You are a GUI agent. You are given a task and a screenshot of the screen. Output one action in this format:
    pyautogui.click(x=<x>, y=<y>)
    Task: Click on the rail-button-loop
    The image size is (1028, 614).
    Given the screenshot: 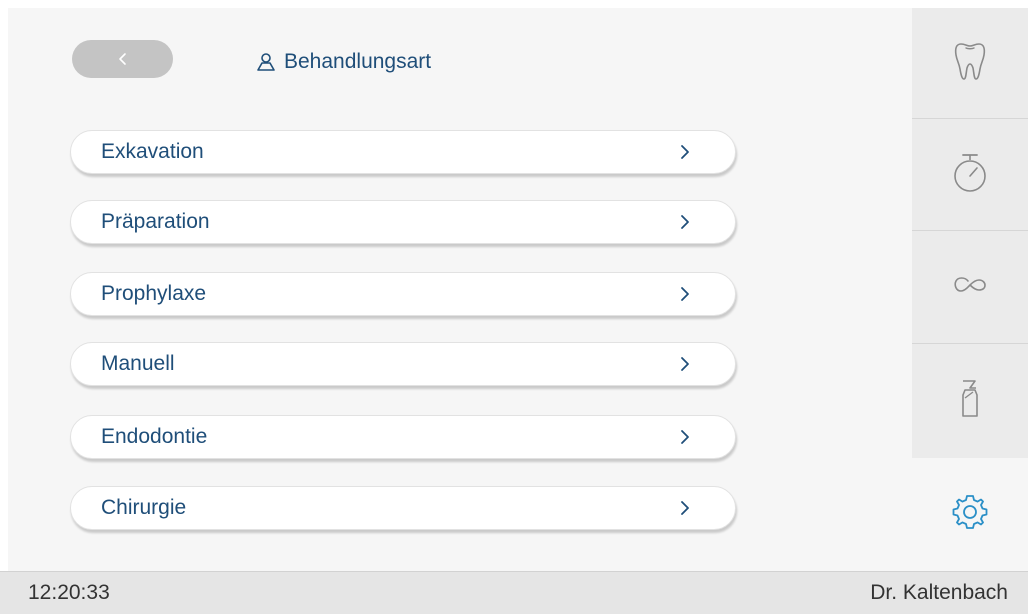 What is the action you would take?
    pyautogui.click(x=970, y=287)
    